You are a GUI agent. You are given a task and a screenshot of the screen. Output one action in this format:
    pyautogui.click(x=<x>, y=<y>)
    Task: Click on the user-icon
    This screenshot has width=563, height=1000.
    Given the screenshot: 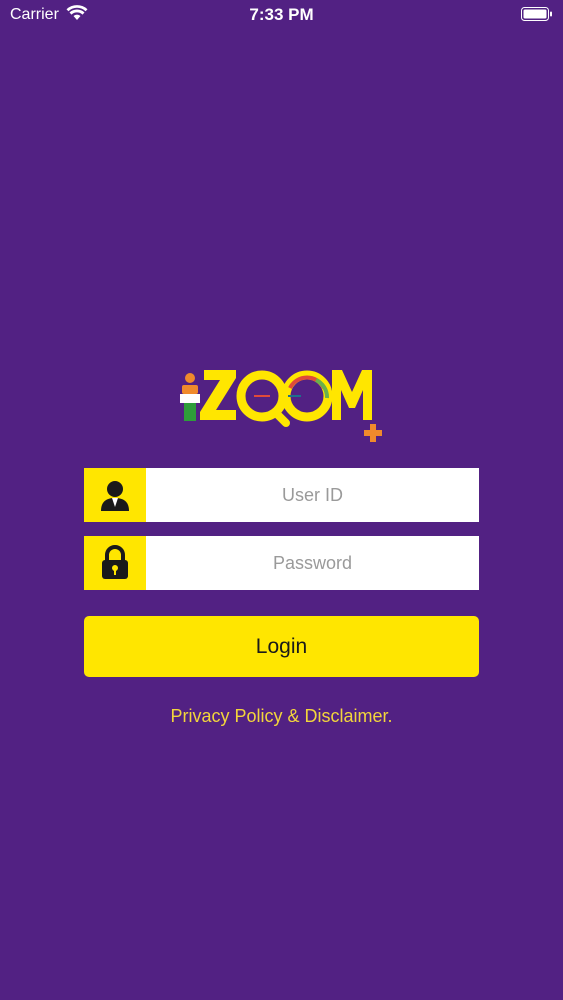 What is the action you would take?
    pyautogui.click(x=115, y=496)
    